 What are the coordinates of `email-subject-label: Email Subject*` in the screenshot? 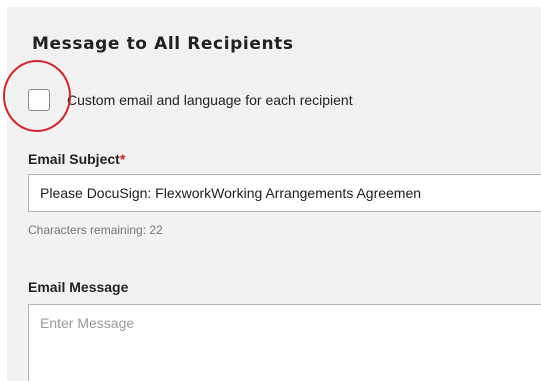 It's located at (76, 159).